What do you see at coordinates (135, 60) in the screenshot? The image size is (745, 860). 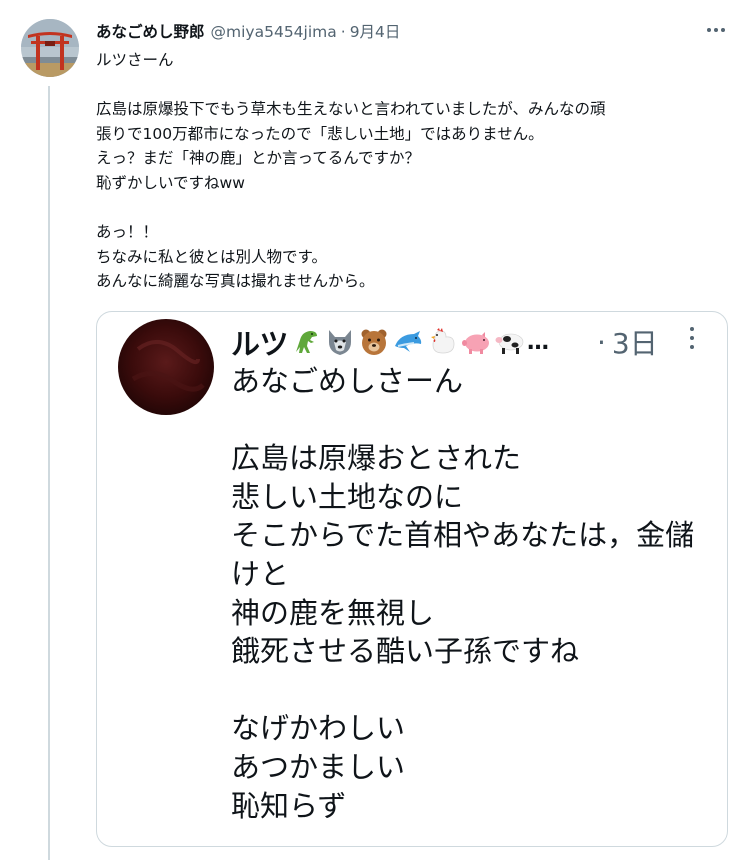 I see `tweet-line: ルツさーん` at bounding box center [135, 60].